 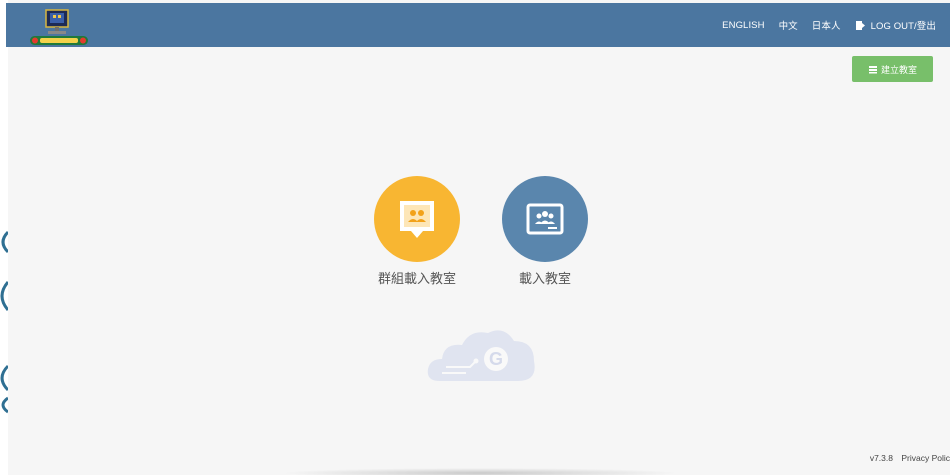 What do you see at coordinates (898, 69) in the screenshot?
I see `create-classroom-label: 建立教室` at bounding box center [898, 69].